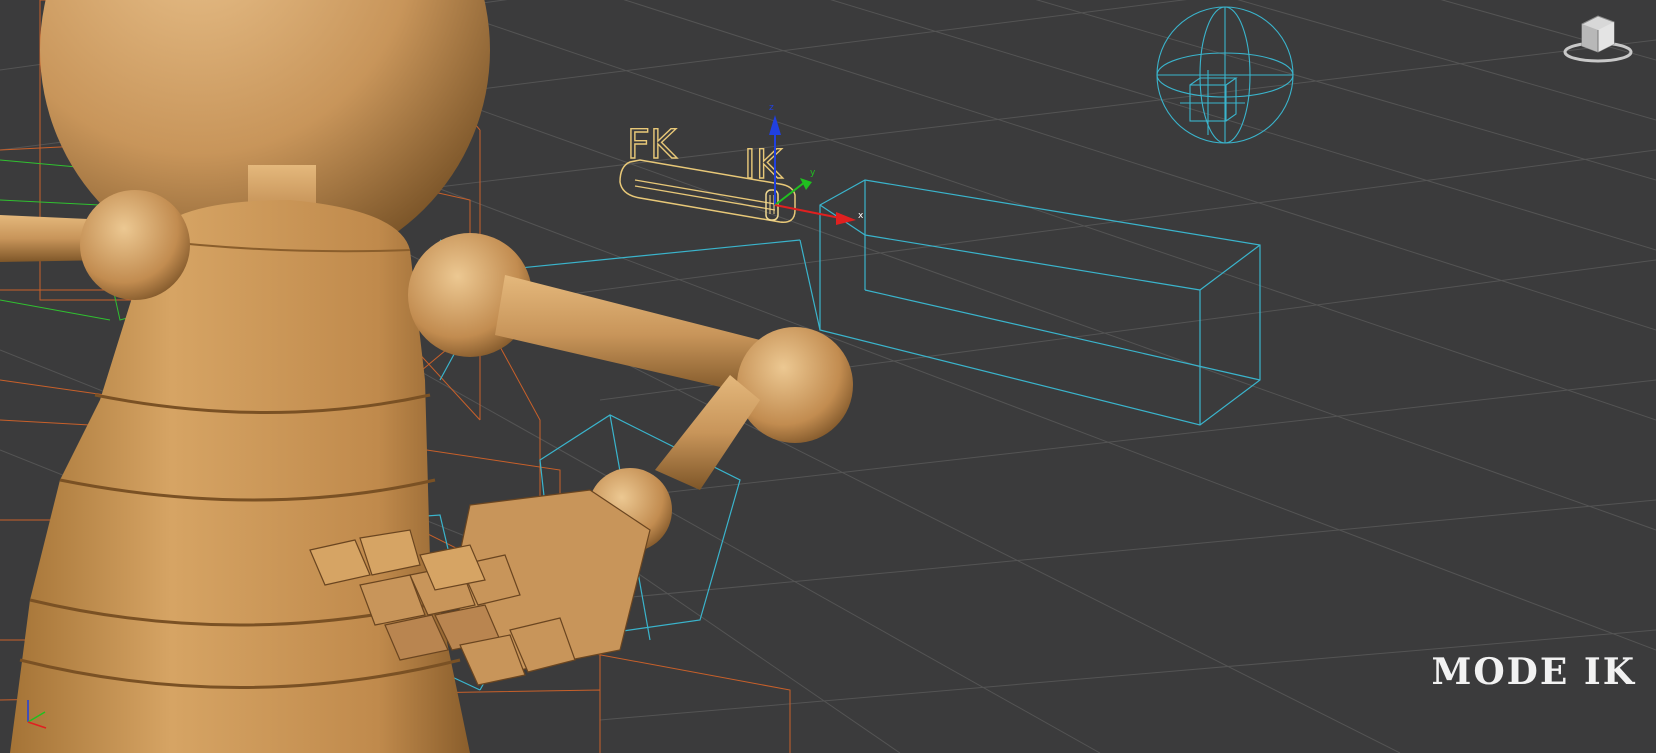 Image resolution: width=1656 pixels, height=753 pixels. Describe the element at coordinates (861, 216) in the screenshot. I see `x-axis-label: x` at that location.